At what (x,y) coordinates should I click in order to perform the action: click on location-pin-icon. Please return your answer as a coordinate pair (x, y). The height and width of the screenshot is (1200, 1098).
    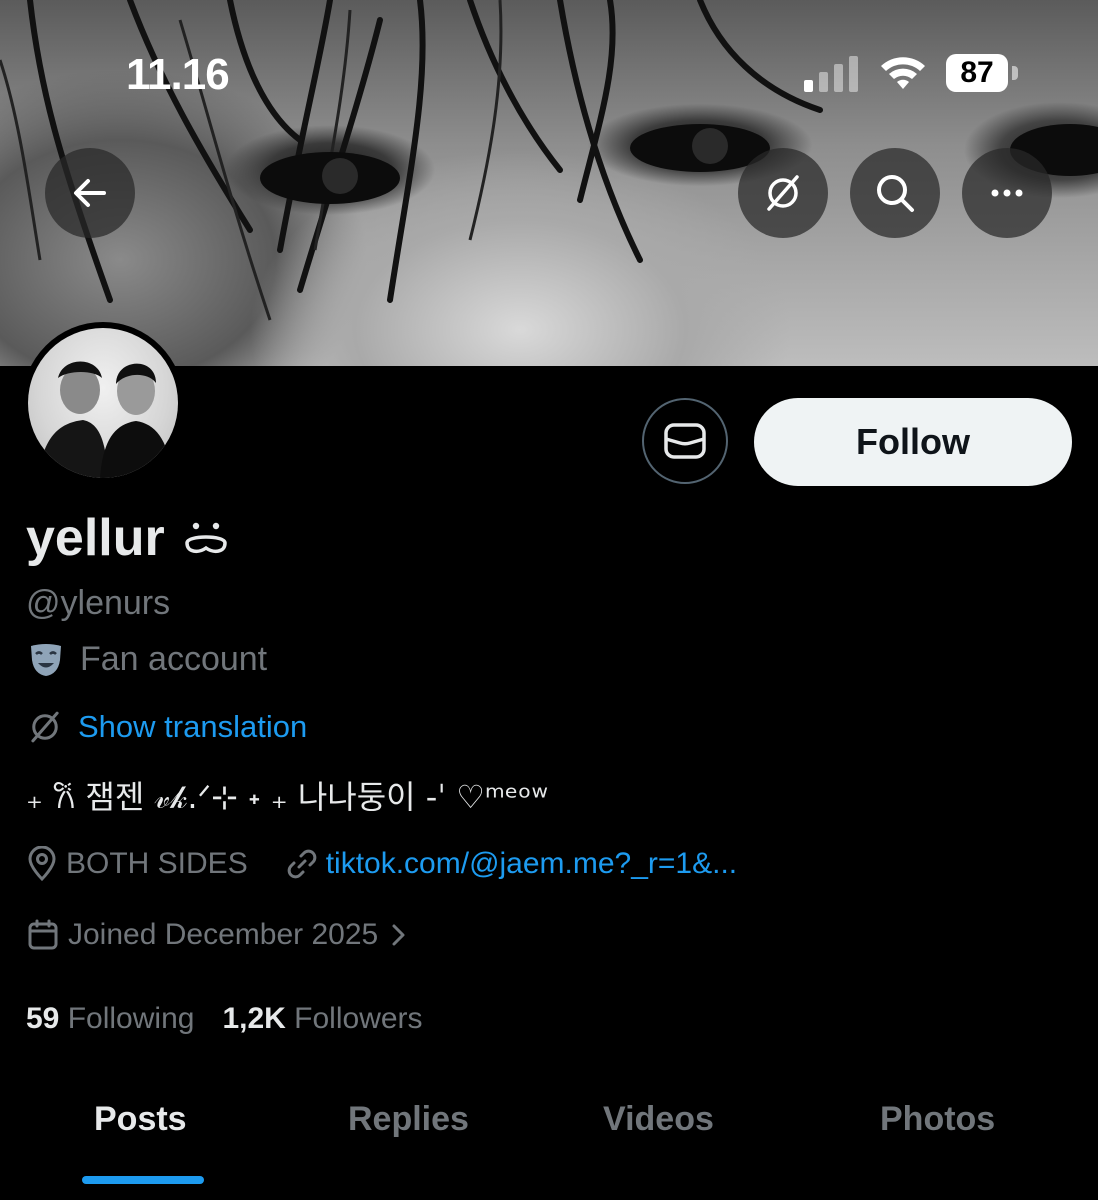
    Looking at the image, I should click on (42, 864).